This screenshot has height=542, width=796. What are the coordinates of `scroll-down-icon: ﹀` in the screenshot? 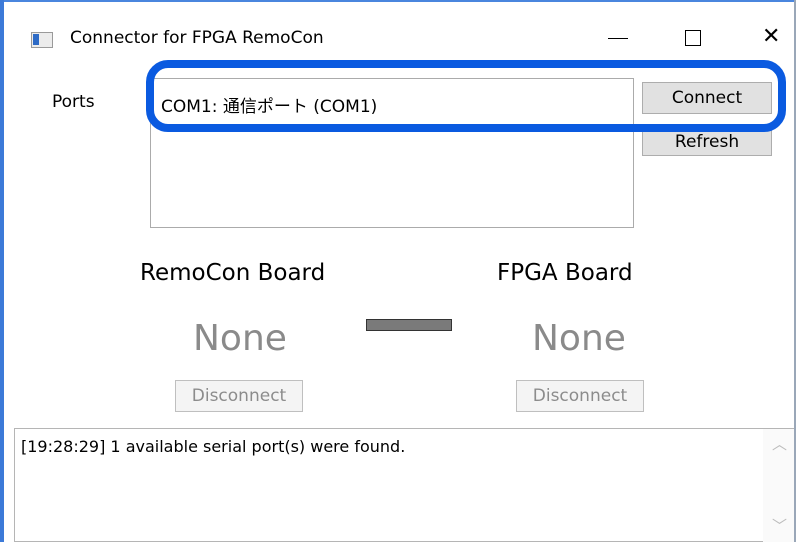 It's located at (779, 525).